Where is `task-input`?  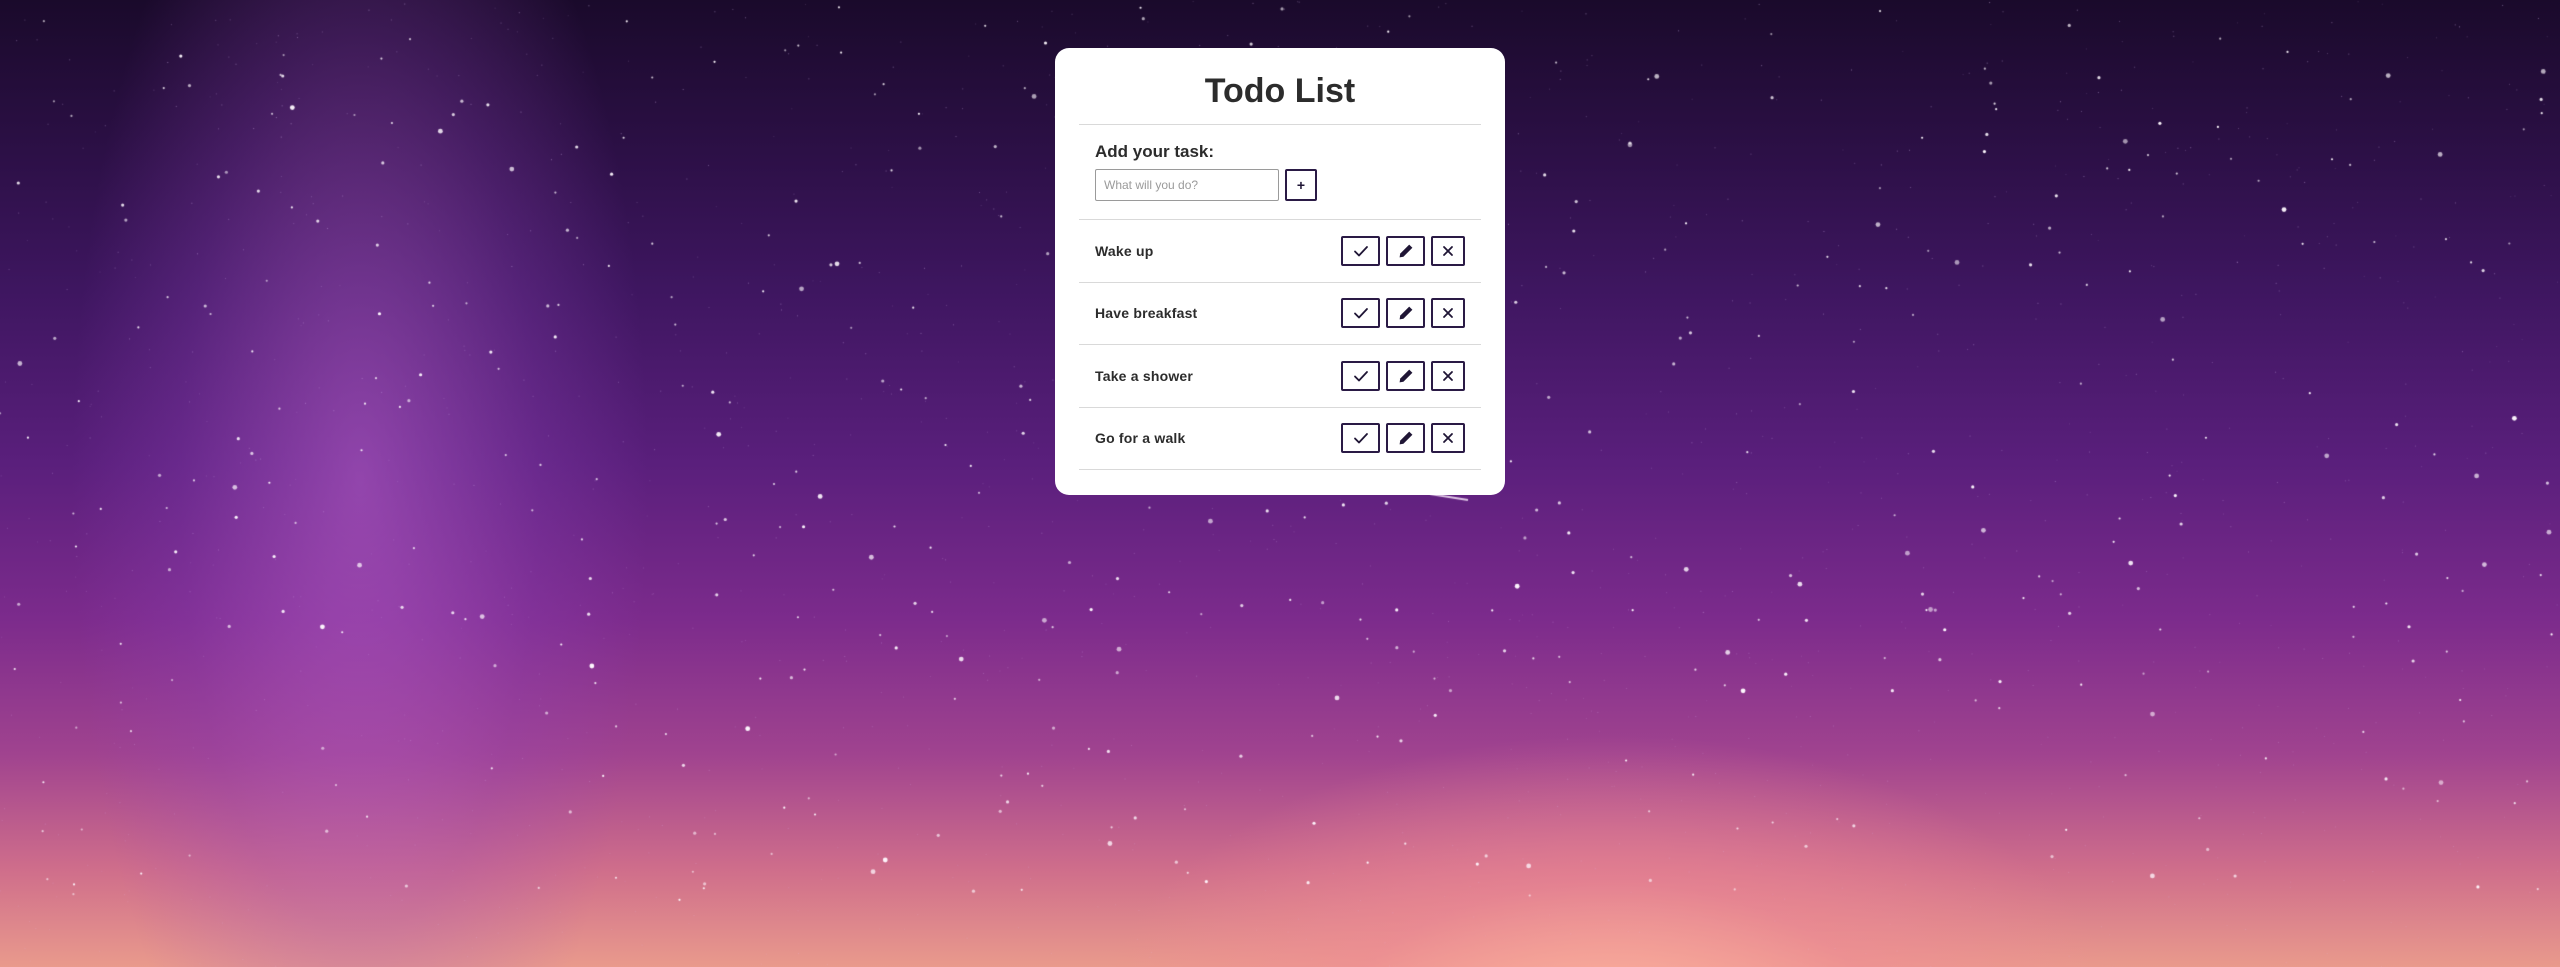
task-input is located at coordinates (1187, 185).